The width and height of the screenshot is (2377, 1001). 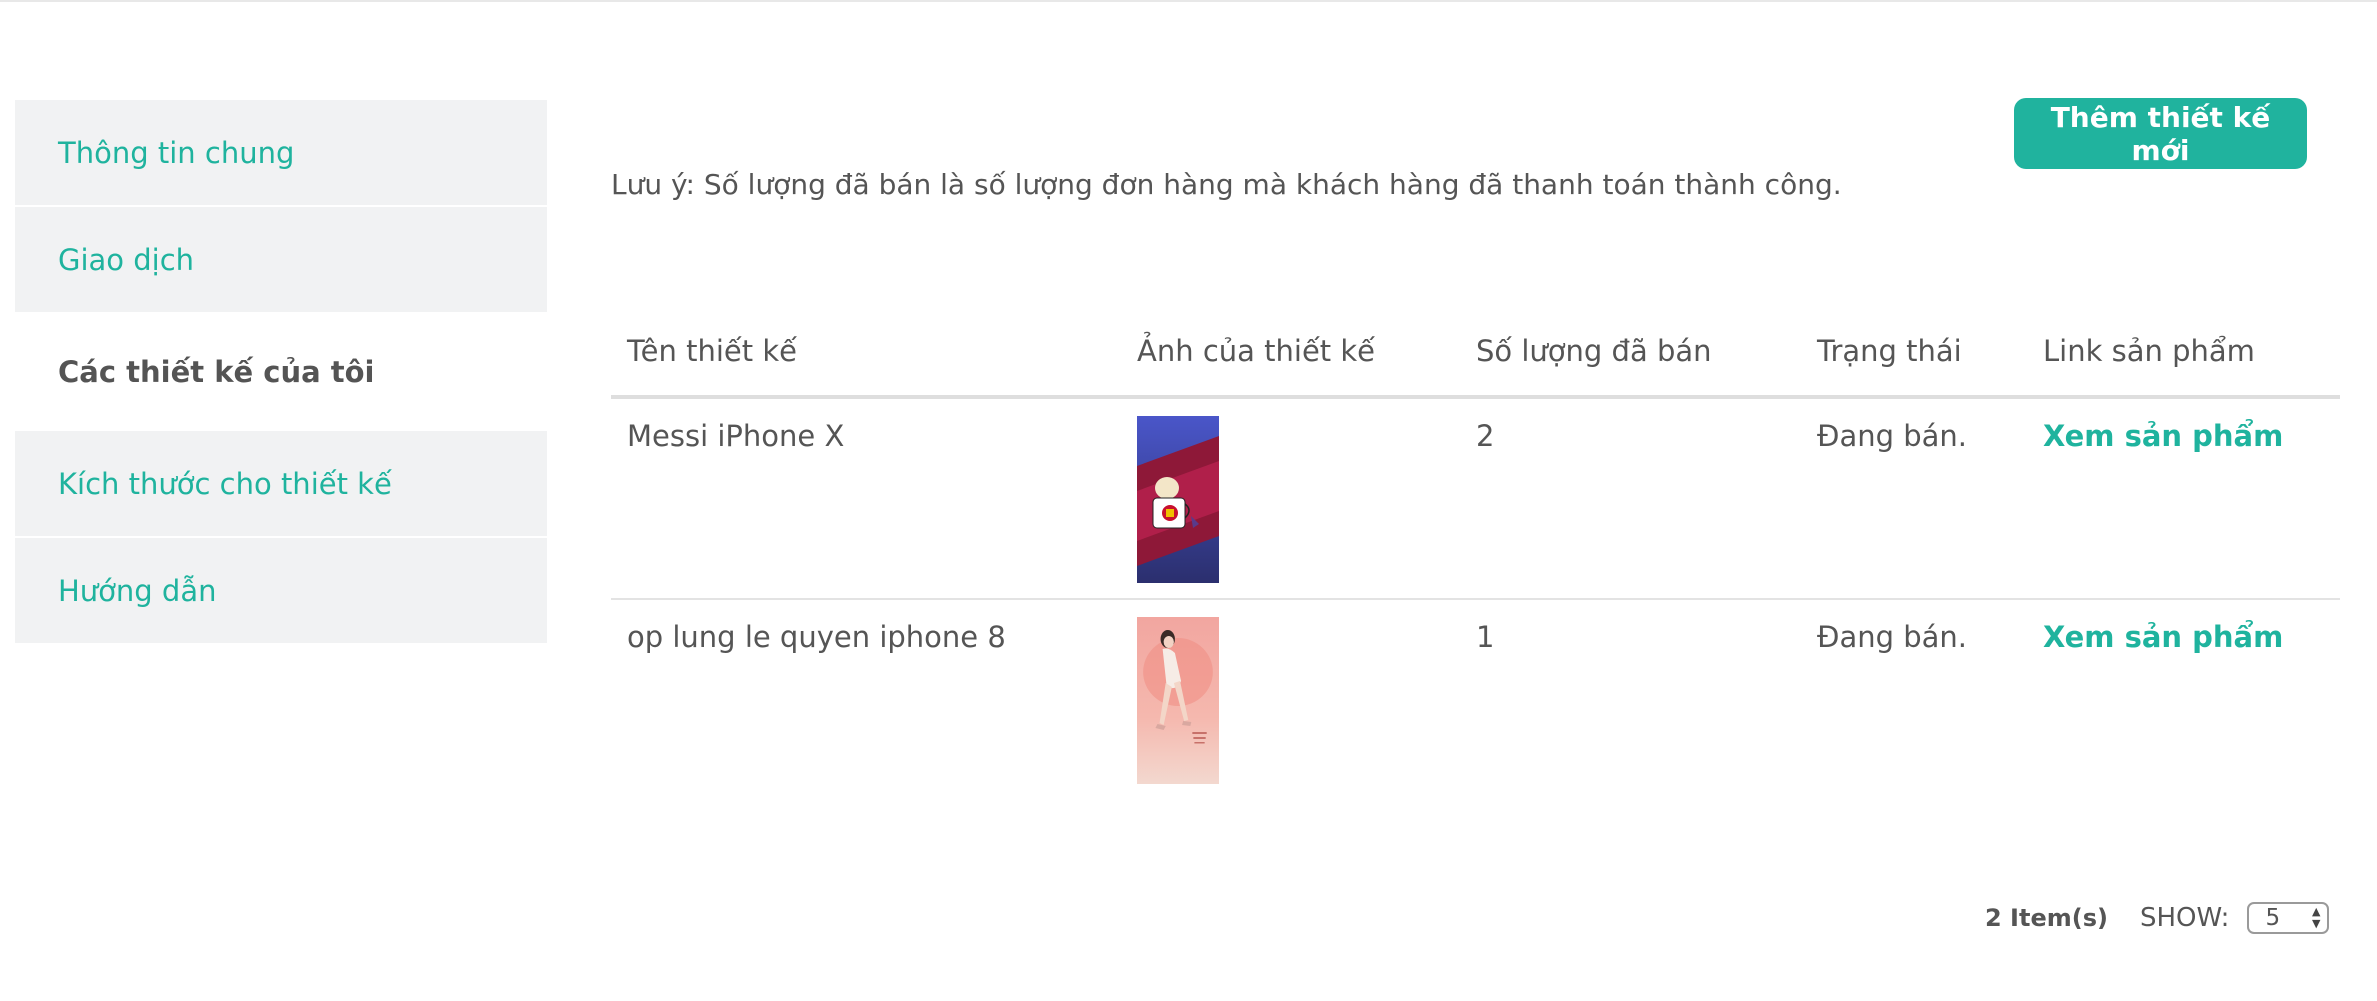 What do you see at coordinates (1485, 637) in the screenshot?
I see `sold-quantity: 1` at bounding box center [1485, 637].